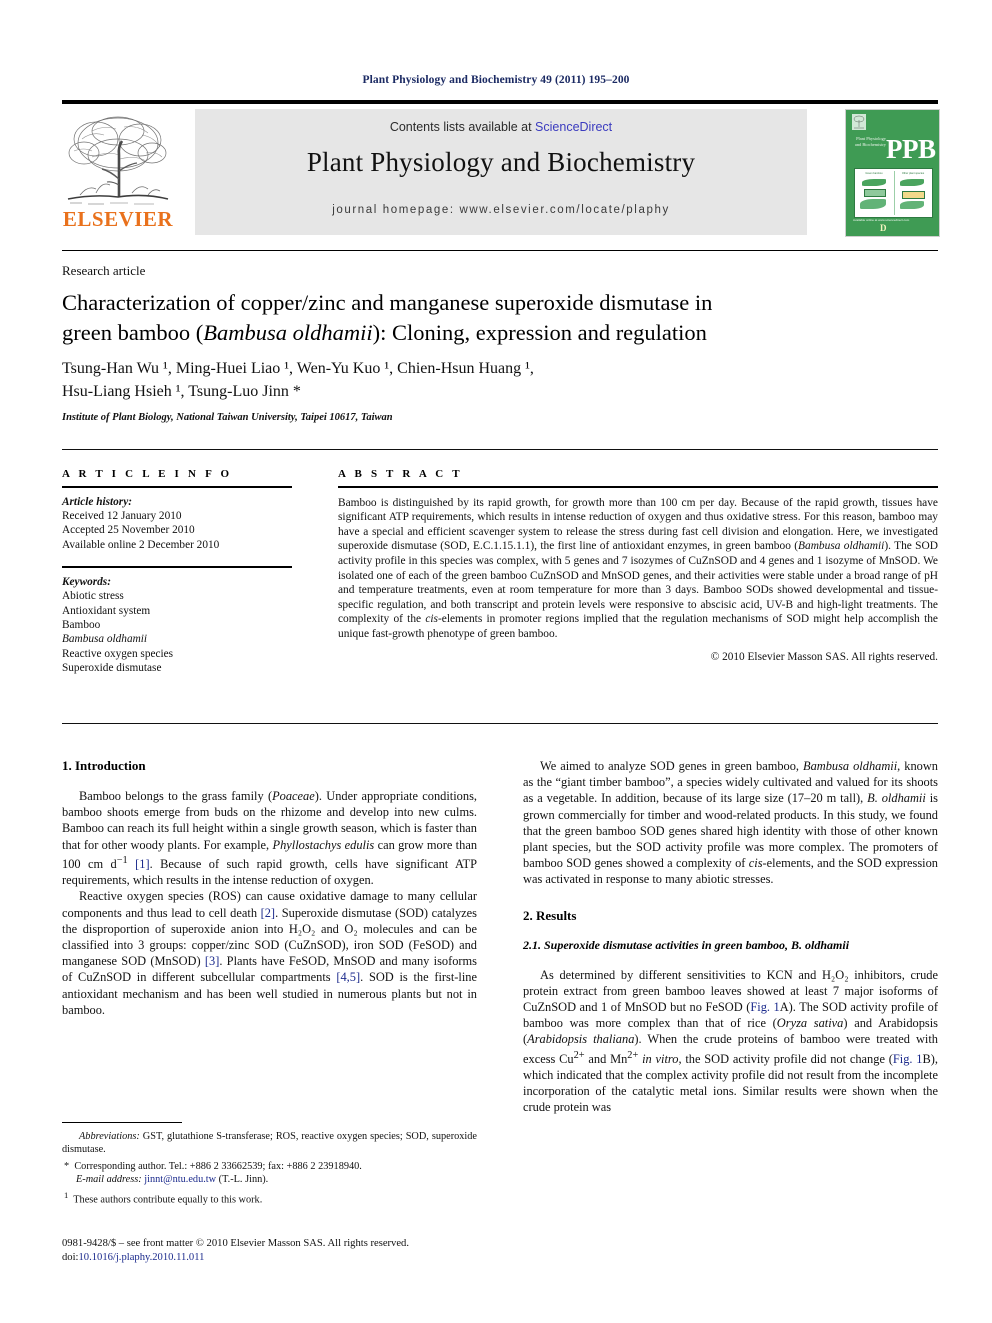  I want to click on section-heading-introduction: 1. Introduction, so click(104, 765).